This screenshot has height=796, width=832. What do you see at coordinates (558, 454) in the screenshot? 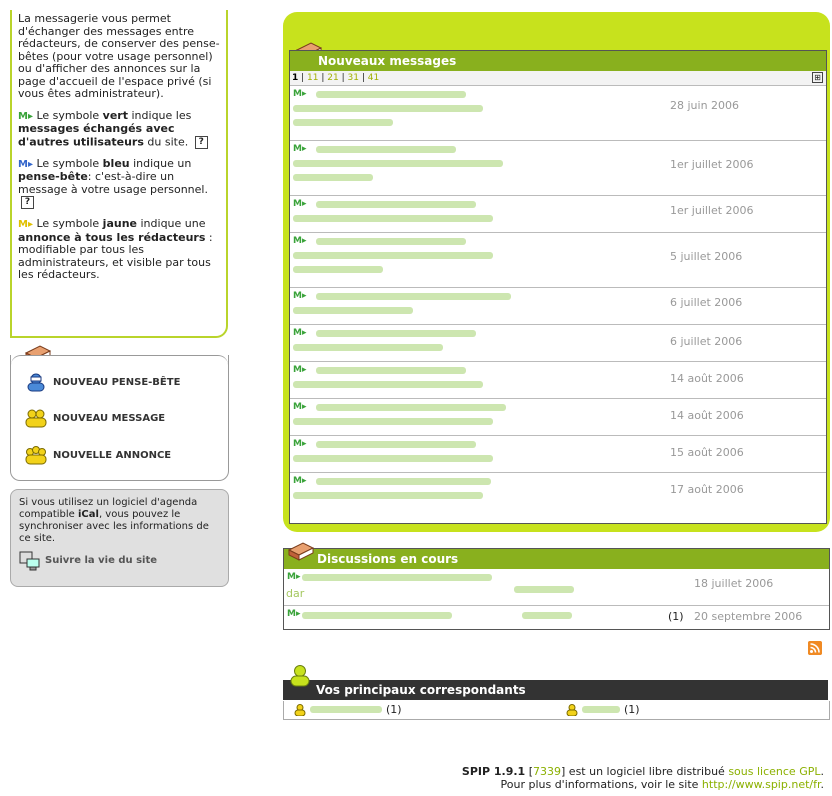
I see `message-row: M▸ 15 août 2006` at bounding box center [558, 454].